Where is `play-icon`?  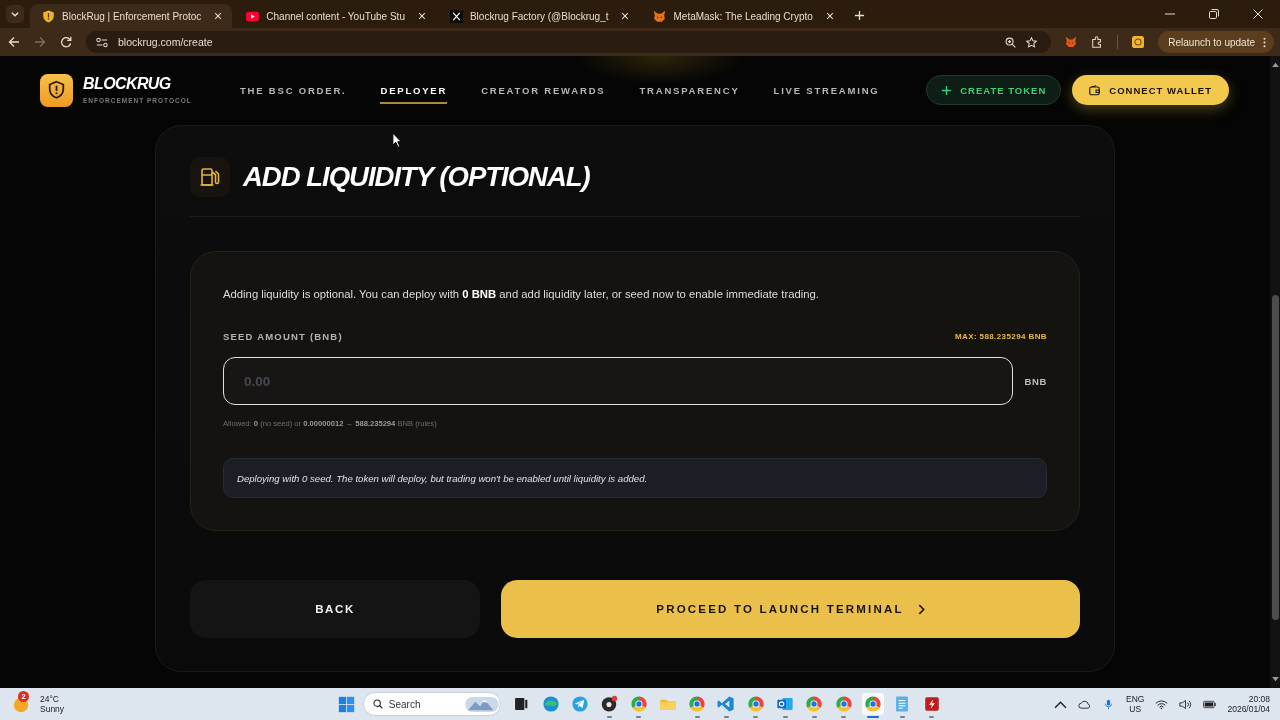
play-icon is located at coordinates (253, 16).